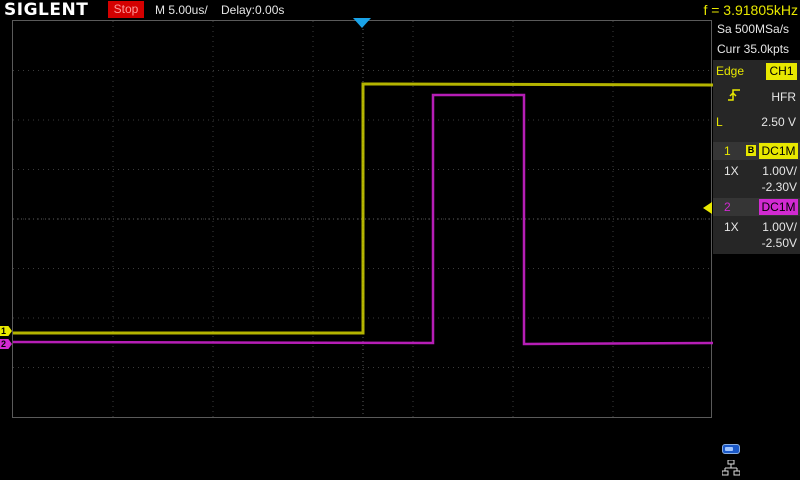  I want to click on lan-icon, so click(731, 468).